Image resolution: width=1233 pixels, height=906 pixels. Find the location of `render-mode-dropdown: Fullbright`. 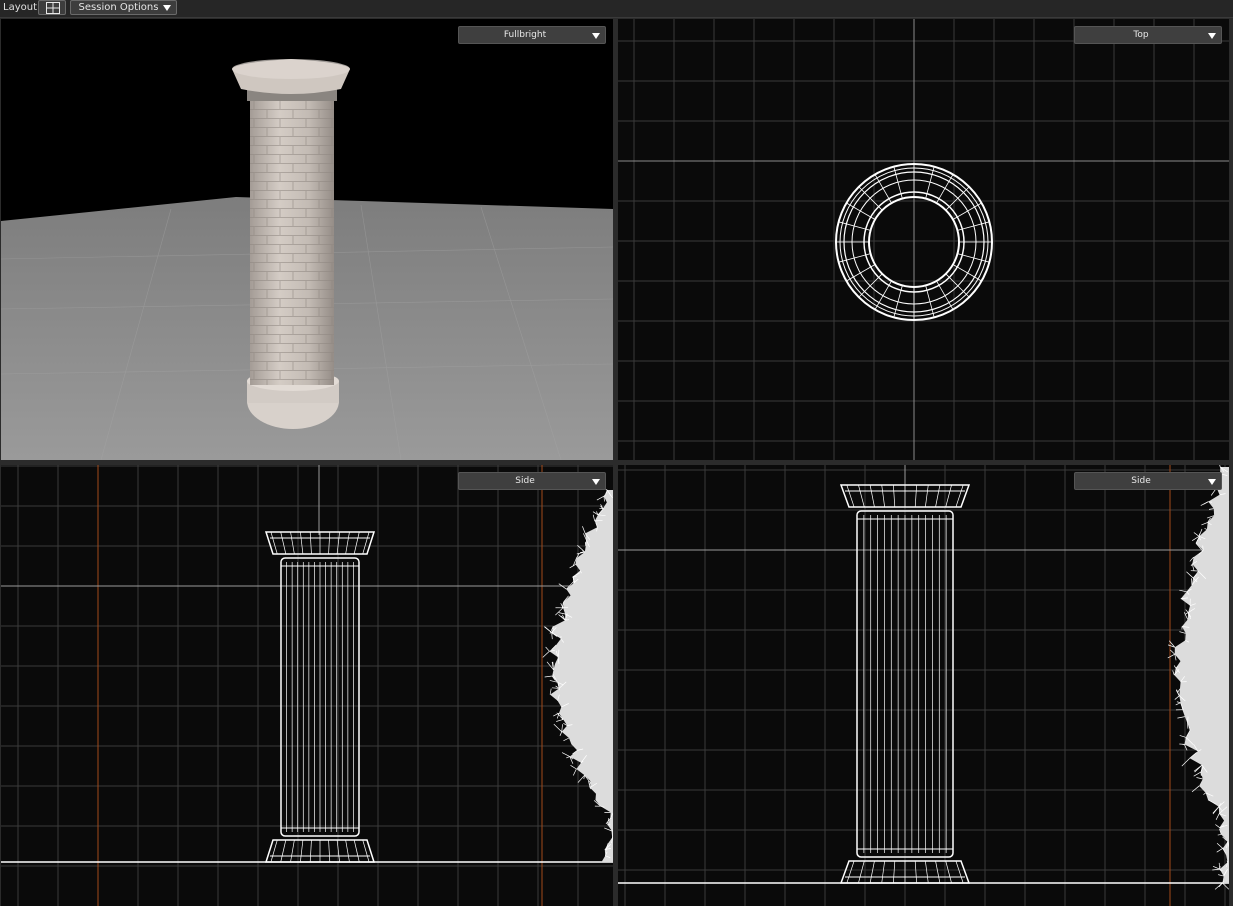

render-mode-dropdown: Fullbright is located at coordinates (532, 35).